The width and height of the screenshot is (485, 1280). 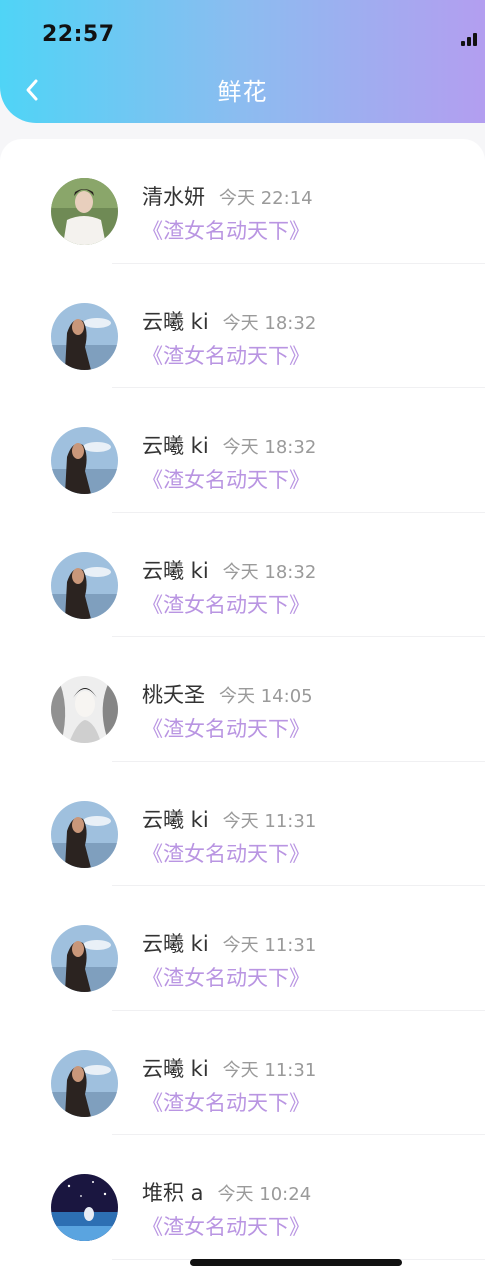 What do you see at coordinates (242, 92) in the screenshot?
I see `page-title: 鲜花` at bounding box center [242, 92].